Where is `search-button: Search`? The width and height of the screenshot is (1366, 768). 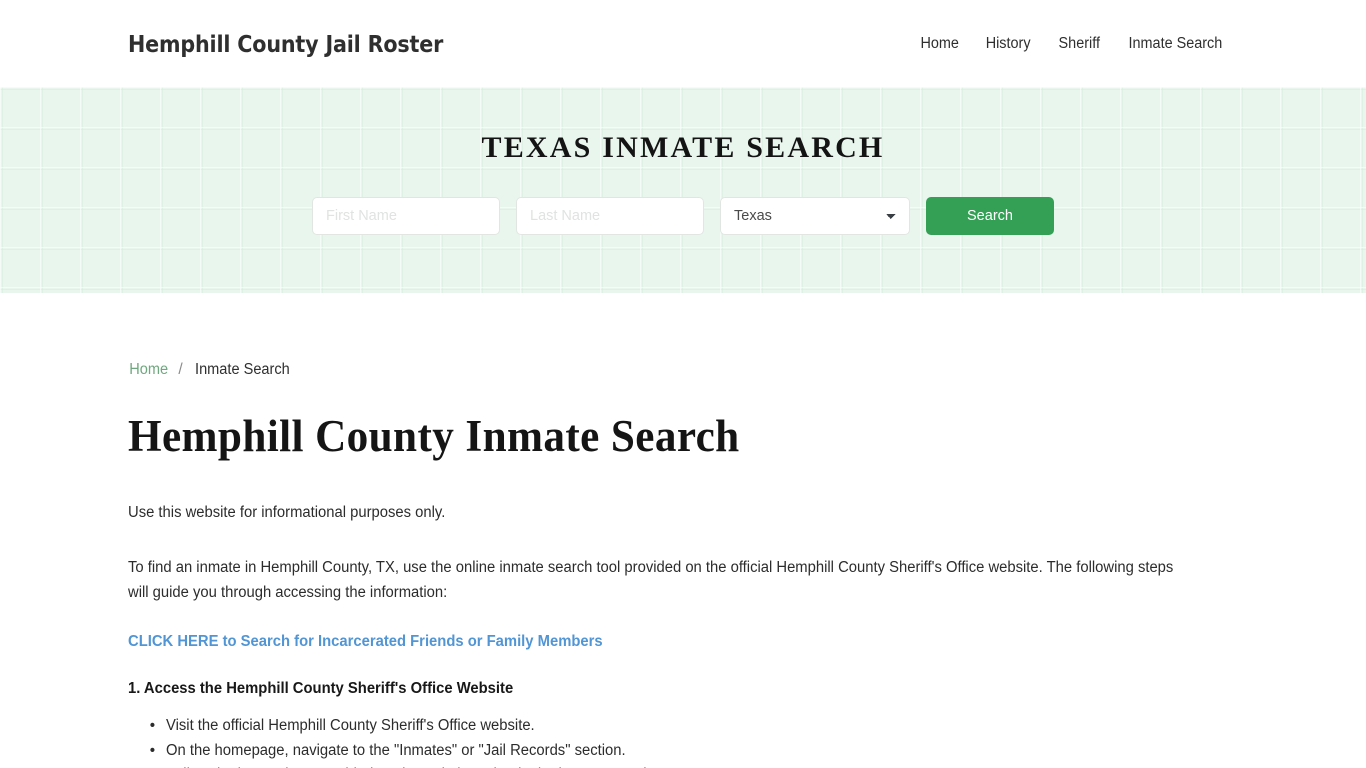
search-button: Search is located at coordinates (990, 216).